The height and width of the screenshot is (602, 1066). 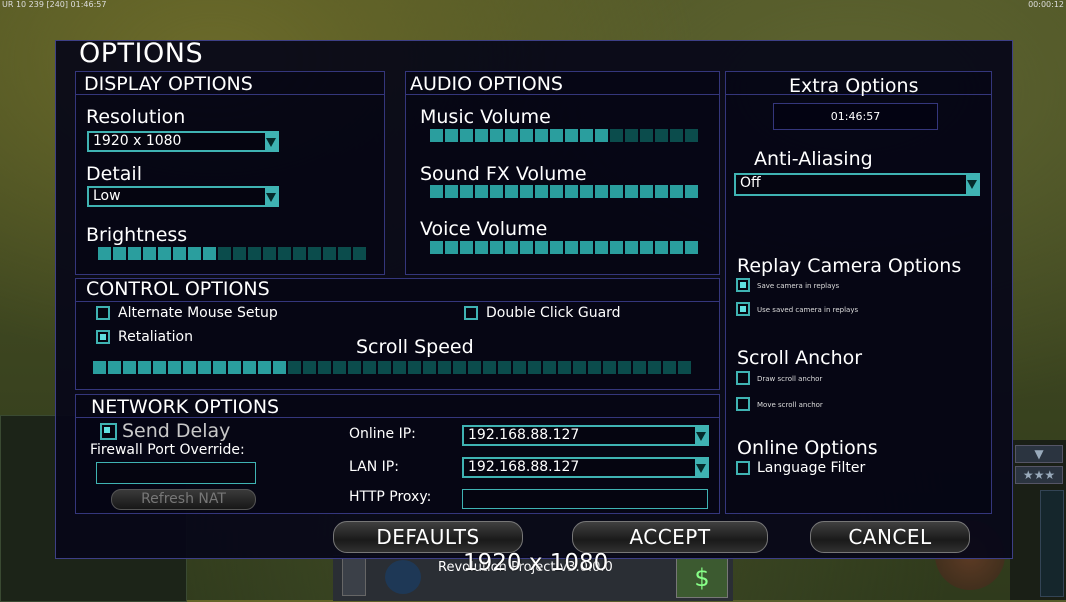 What do you see at coordinates (103, 313) in the screenshot?
I see `alternate-mouse-checkbox` at bounding box center [103, 313].